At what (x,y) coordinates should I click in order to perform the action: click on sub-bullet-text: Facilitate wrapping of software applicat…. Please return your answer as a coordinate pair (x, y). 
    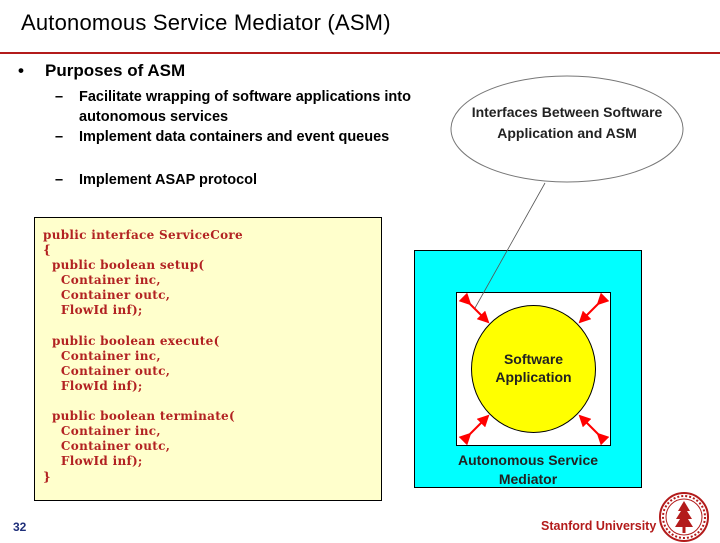
    Looking at the image, I should click on (245, 107).